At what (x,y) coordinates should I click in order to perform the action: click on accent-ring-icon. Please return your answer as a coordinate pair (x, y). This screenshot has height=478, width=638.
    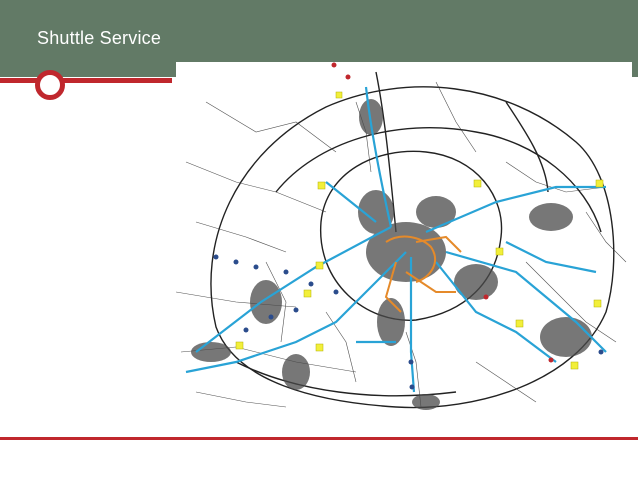
    Looking at the image, I should click on (50, 85).